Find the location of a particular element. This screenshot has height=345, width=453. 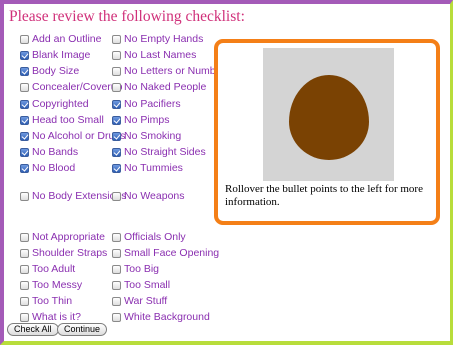

checklist-item: No Blood is located at coordinates (47, 168).